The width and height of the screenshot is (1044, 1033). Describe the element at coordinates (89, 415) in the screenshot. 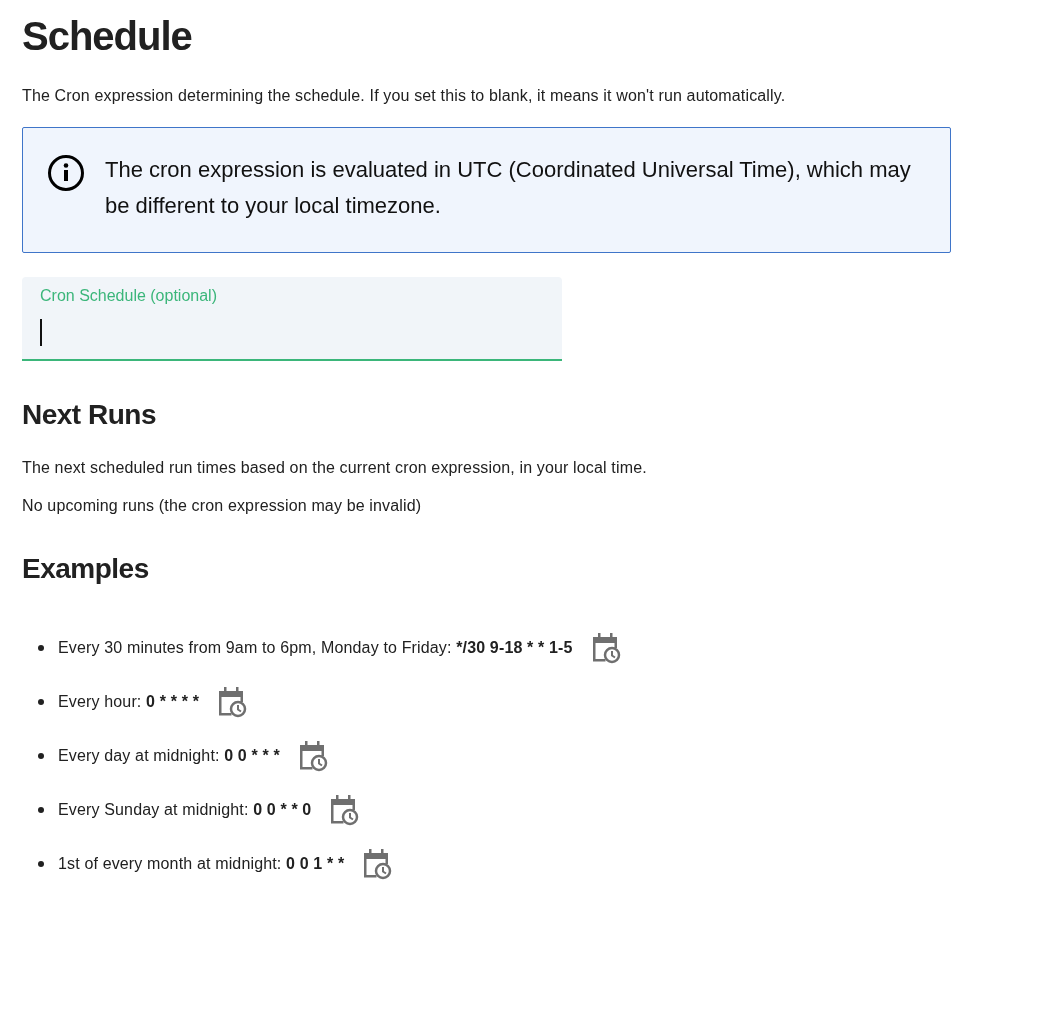

I see `section-heading: Next Runs` at that location.